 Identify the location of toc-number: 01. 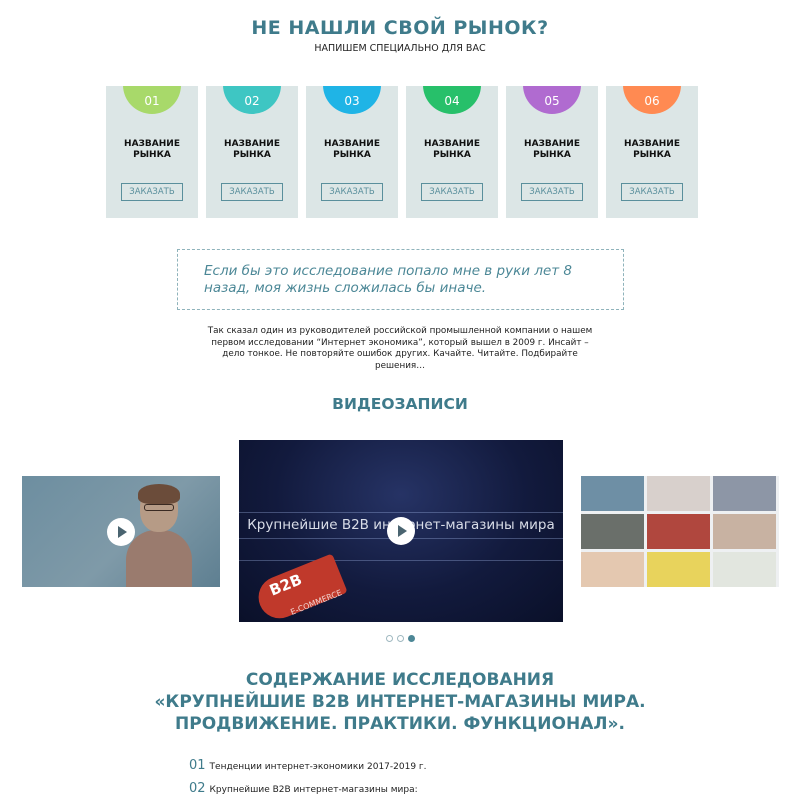
(197, 765).